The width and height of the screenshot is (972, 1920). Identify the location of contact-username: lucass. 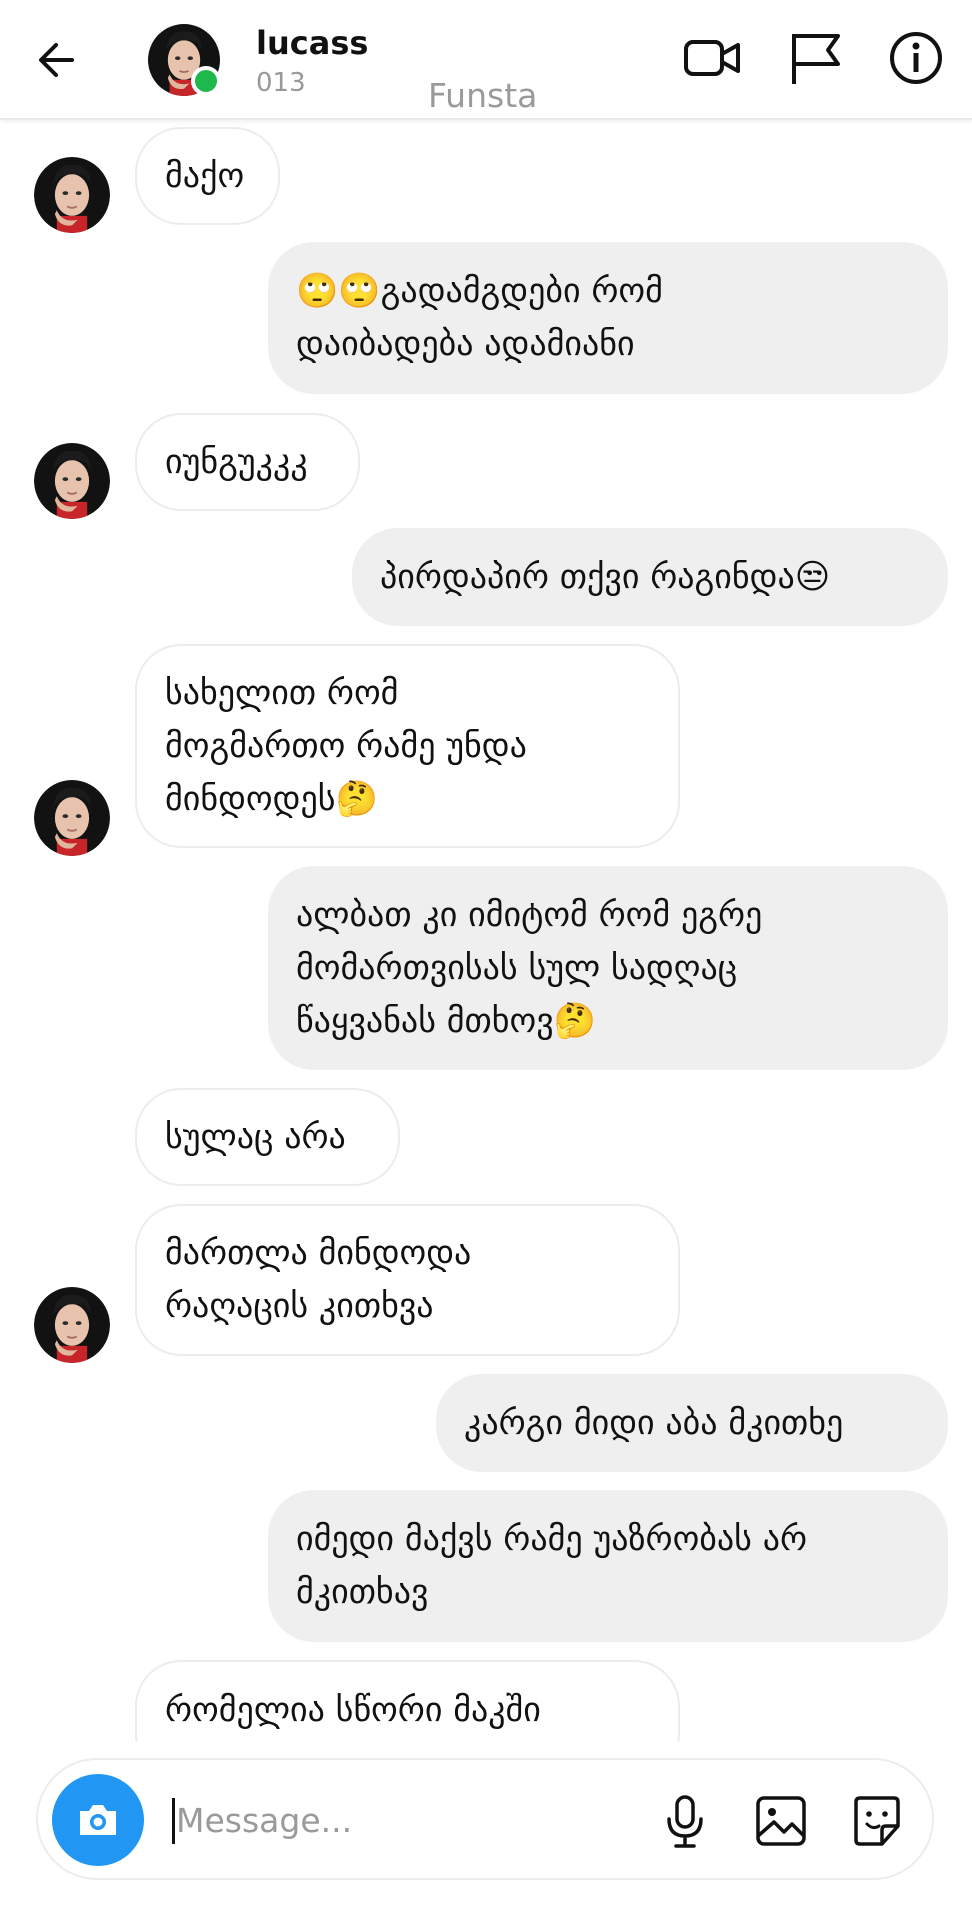
(312, 43).